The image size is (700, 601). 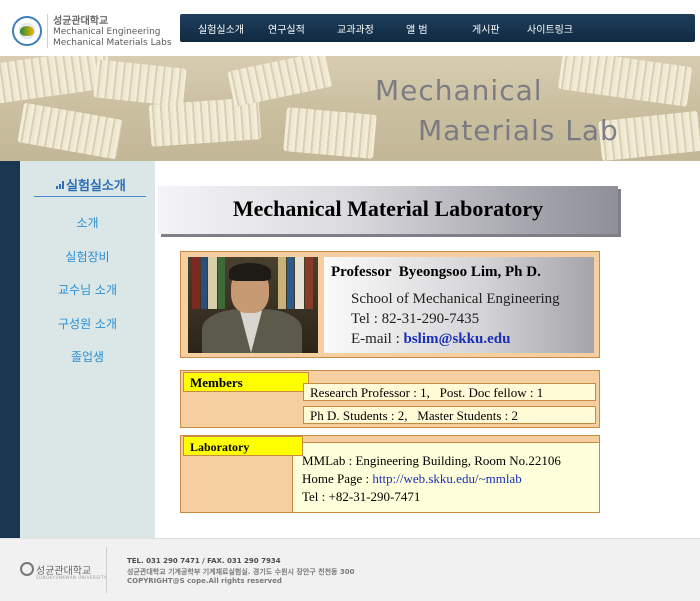 What do you see at coordinates (355, 28) in the screenshot?
I see `nav-item-curriculum: 교과과정` at bounding box center [355, 28].